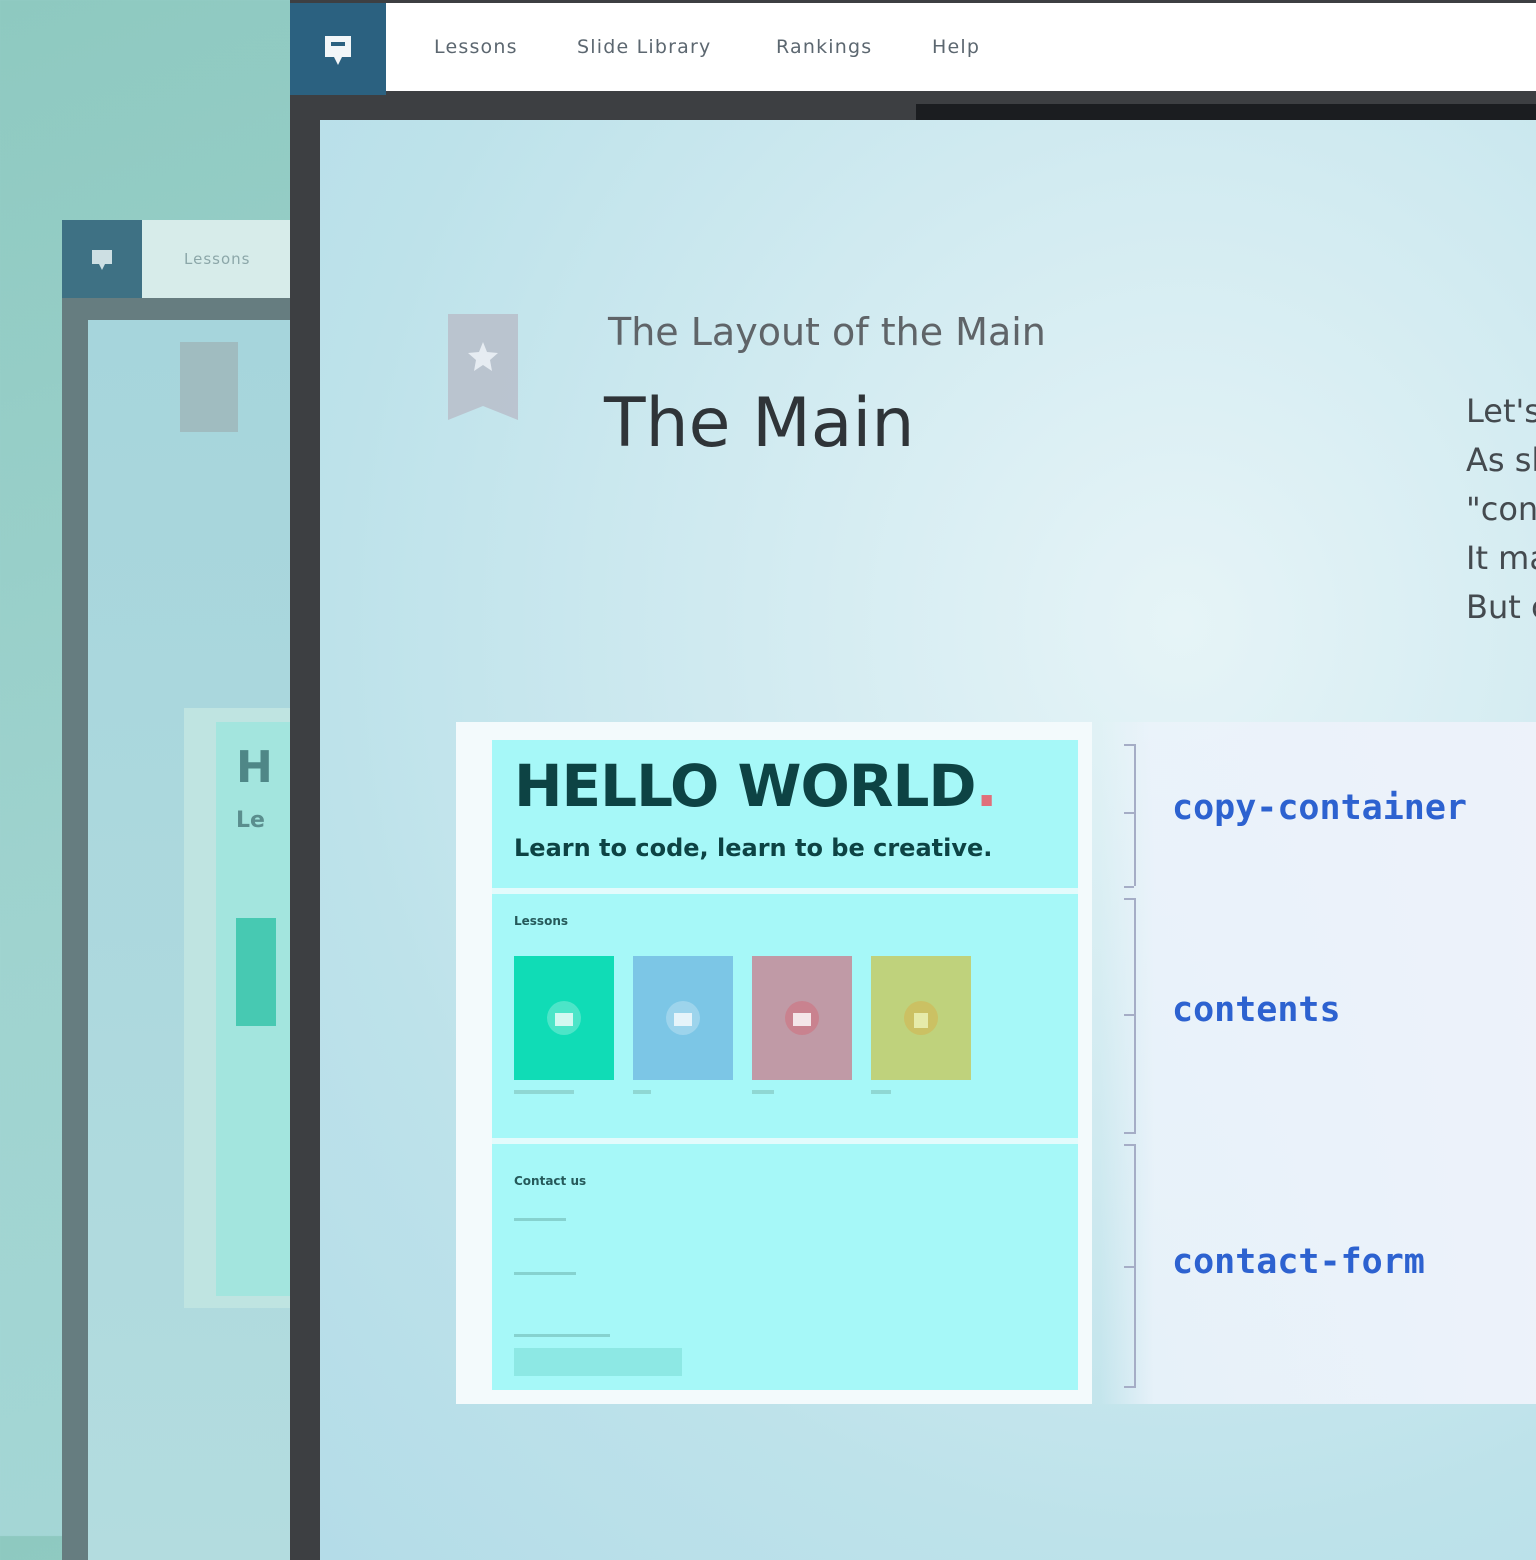 Image resolution: width=1536 pixels, height=1560 pixels. Describe the element at coordinates (1501, 607) in the screenshot. I see `body-text-line: But c` at that location.